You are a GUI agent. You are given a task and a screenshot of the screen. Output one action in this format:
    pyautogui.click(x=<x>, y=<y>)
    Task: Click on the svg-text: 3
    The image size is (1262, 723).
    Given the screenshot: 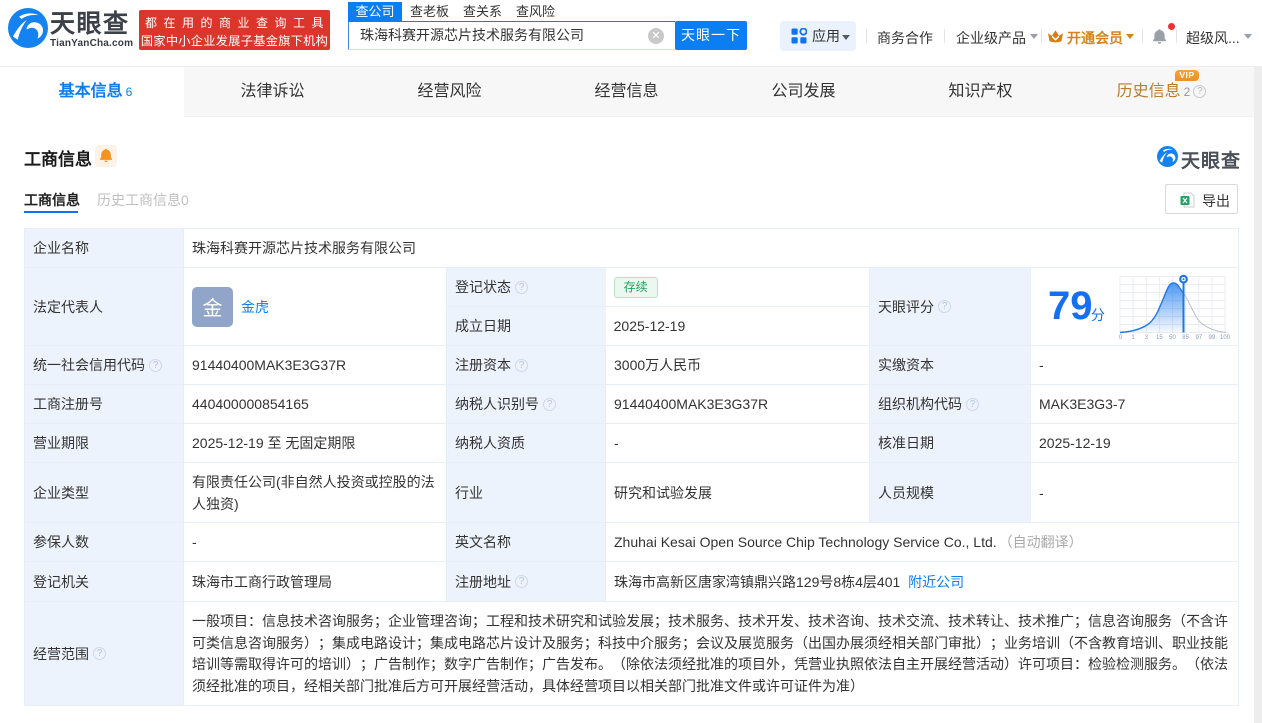 What is the action you would take?
    pyautogui.click(x=1147, y=337)
    